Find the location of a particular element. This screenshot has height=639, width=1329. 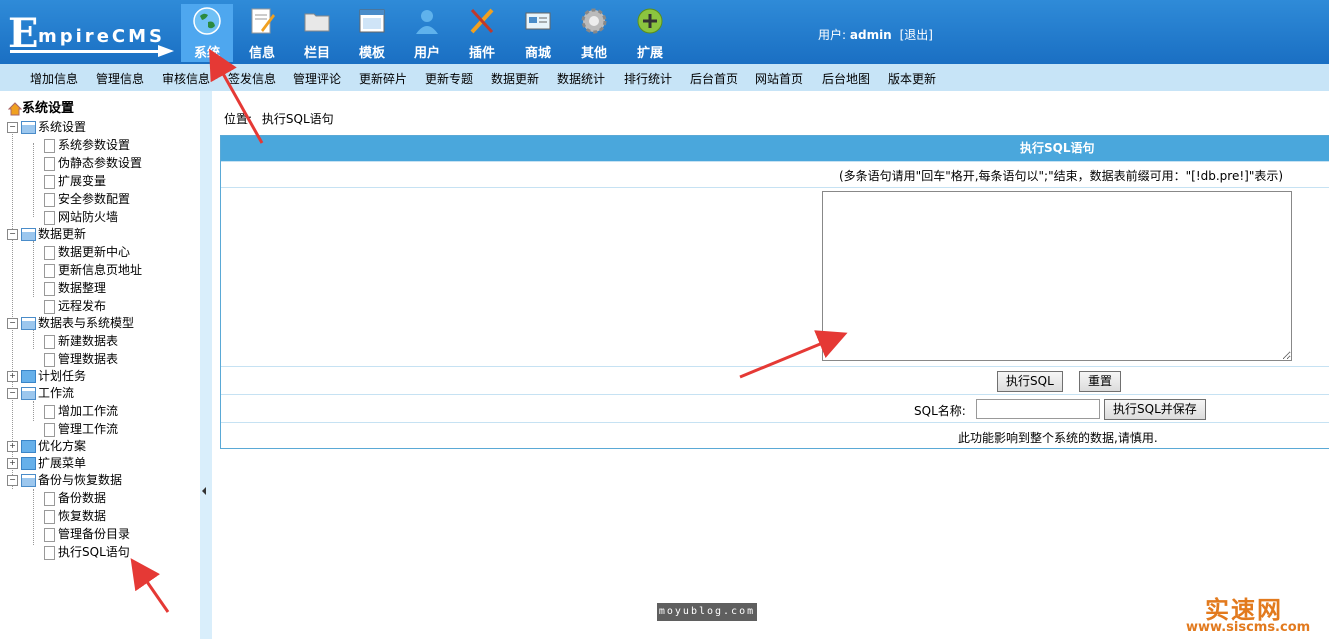

tree-item-label: 数据更新中心 is located at coordinates (94, 252).